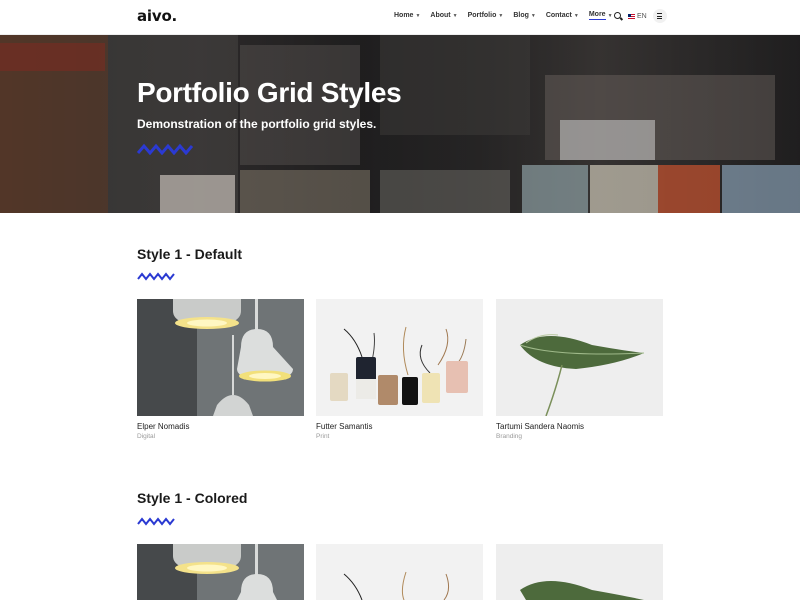  I want to click on section-title-default: Style 1 - Default, so click(190, 254).